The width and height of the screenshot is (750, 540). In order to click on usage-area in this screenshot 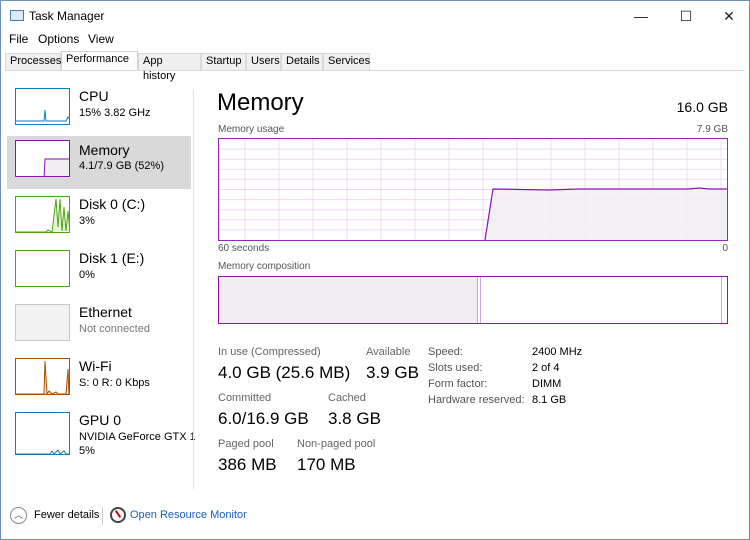, I will do `click(606, 214)`.